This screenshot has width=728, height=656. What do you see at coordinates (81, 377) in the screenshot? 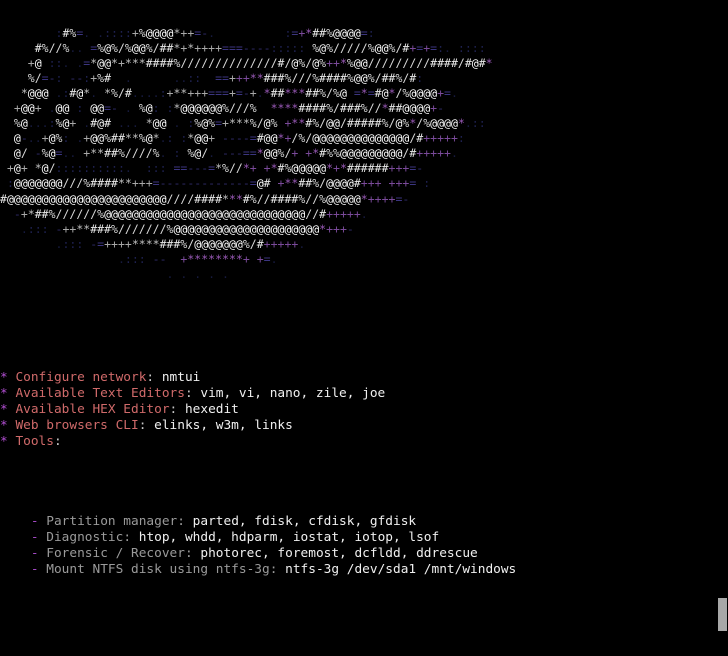
I see `info-item-label: Configure network` at bounding box center [81, 377].